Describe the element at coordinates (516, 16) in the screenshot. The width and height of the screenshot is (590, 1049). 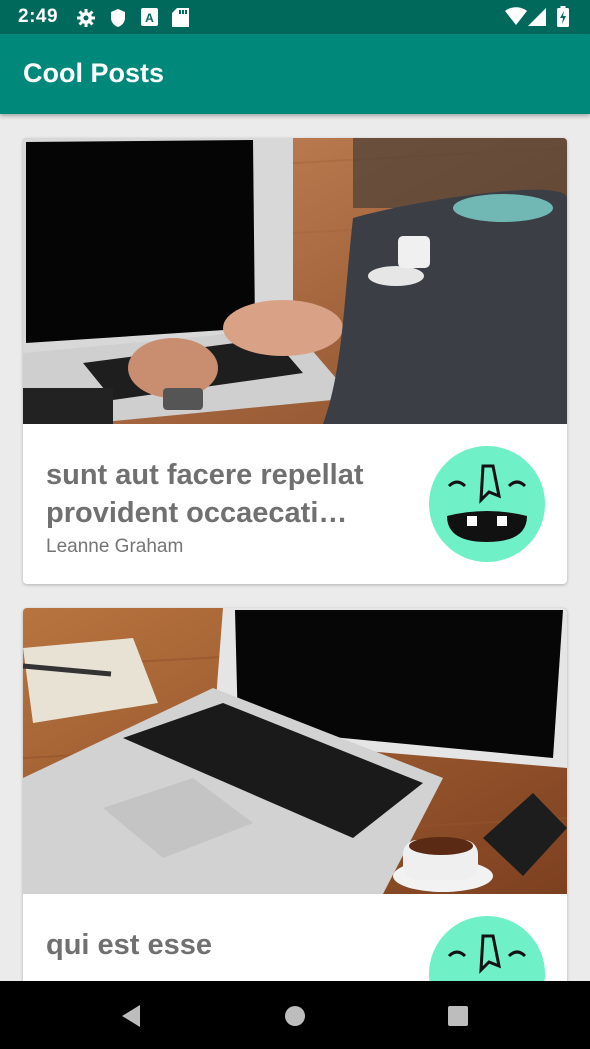
I see `wifi-icon` at that location.